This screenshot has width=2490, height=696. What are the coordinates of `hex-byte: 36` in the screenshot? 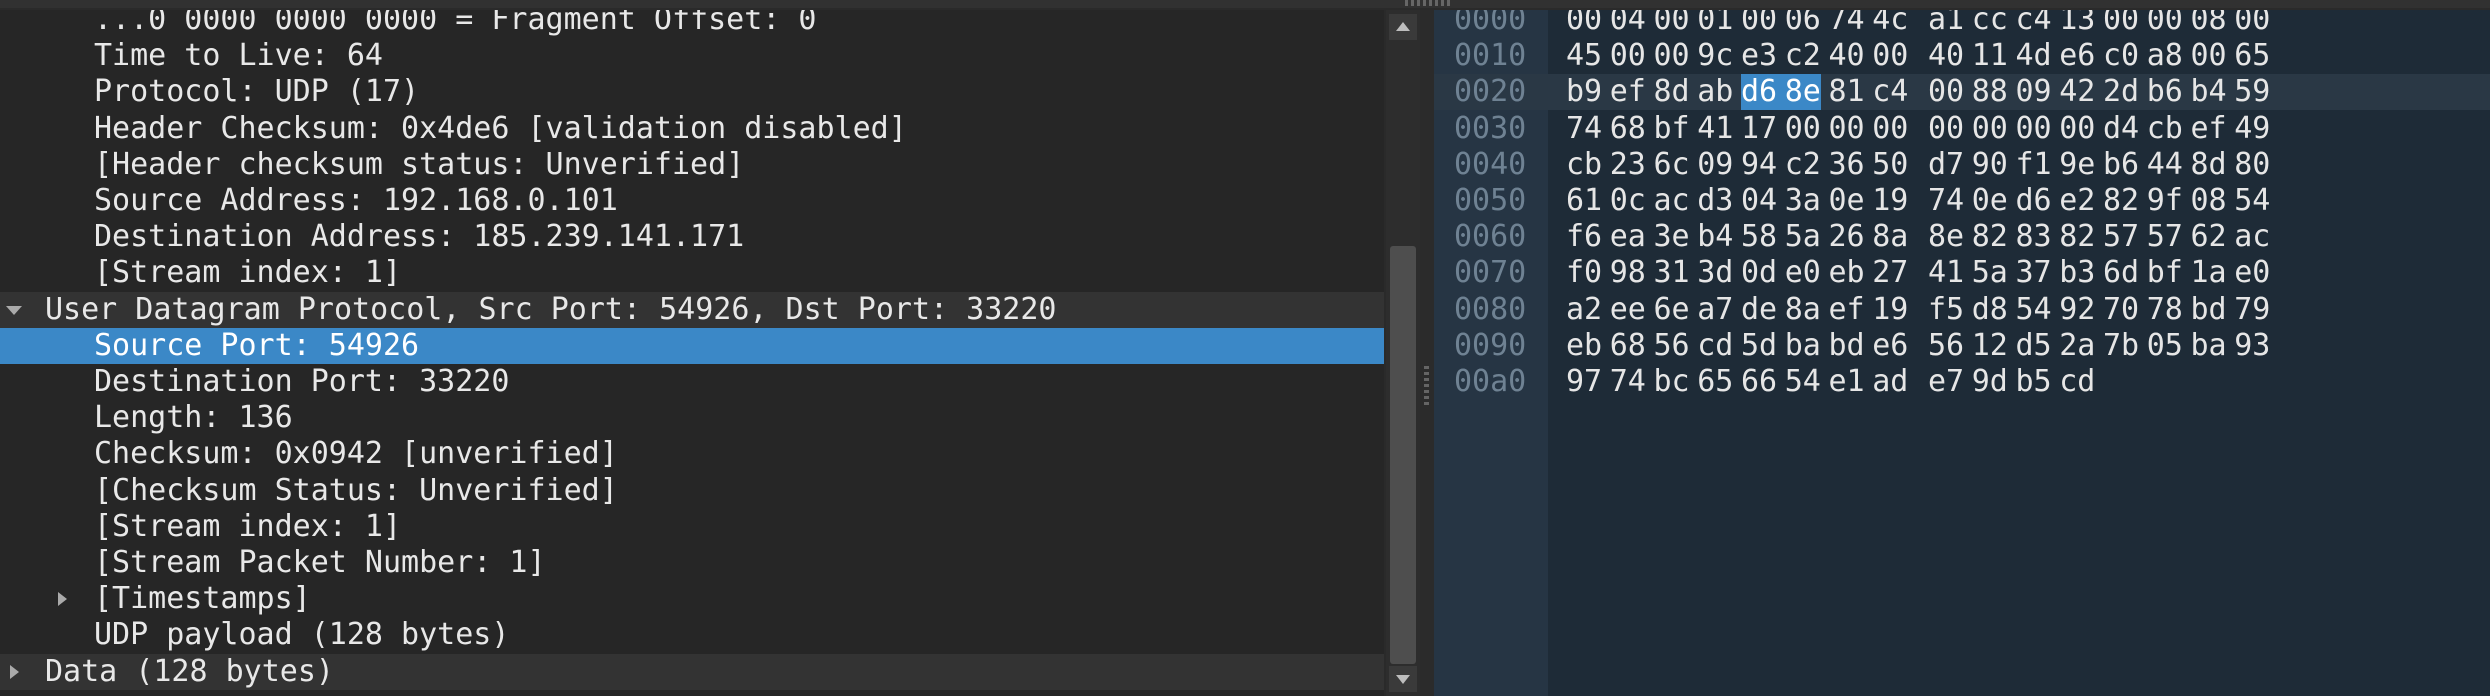 It's located at (1847, 165).